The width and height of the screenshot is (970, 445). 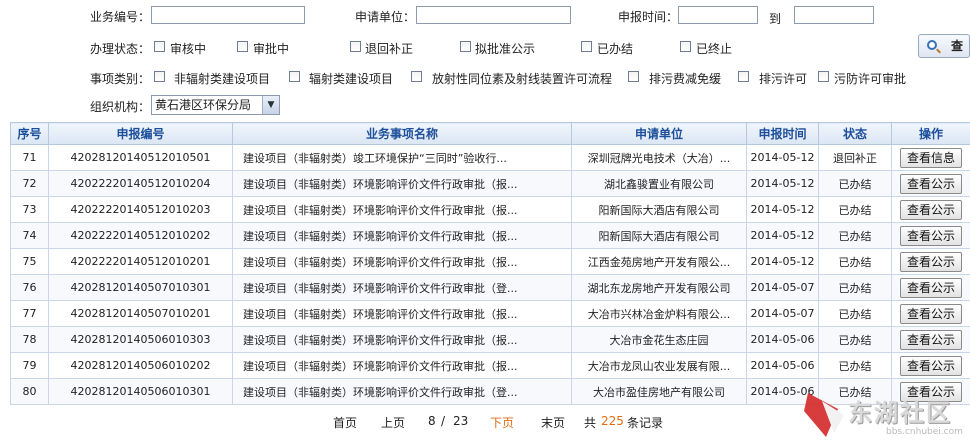 What do you see at coordinates (140, 133) in the screenshot?
I see `col-header-code: 申报编号` at bounding box center [140, 133].